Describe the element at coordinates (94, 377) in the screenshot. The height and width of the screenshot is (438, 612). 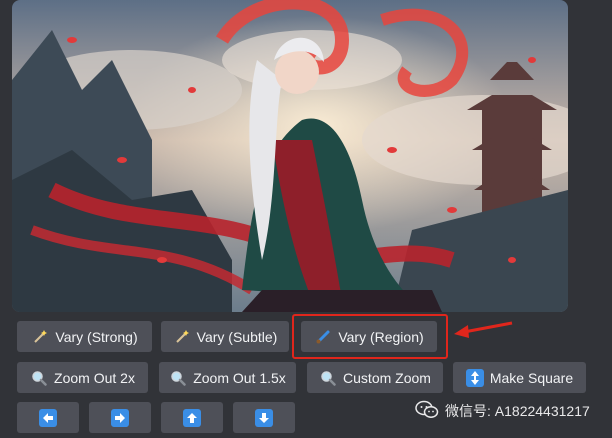
I see `zoom-out-2x-label: Zoom Out 2x` at that location.